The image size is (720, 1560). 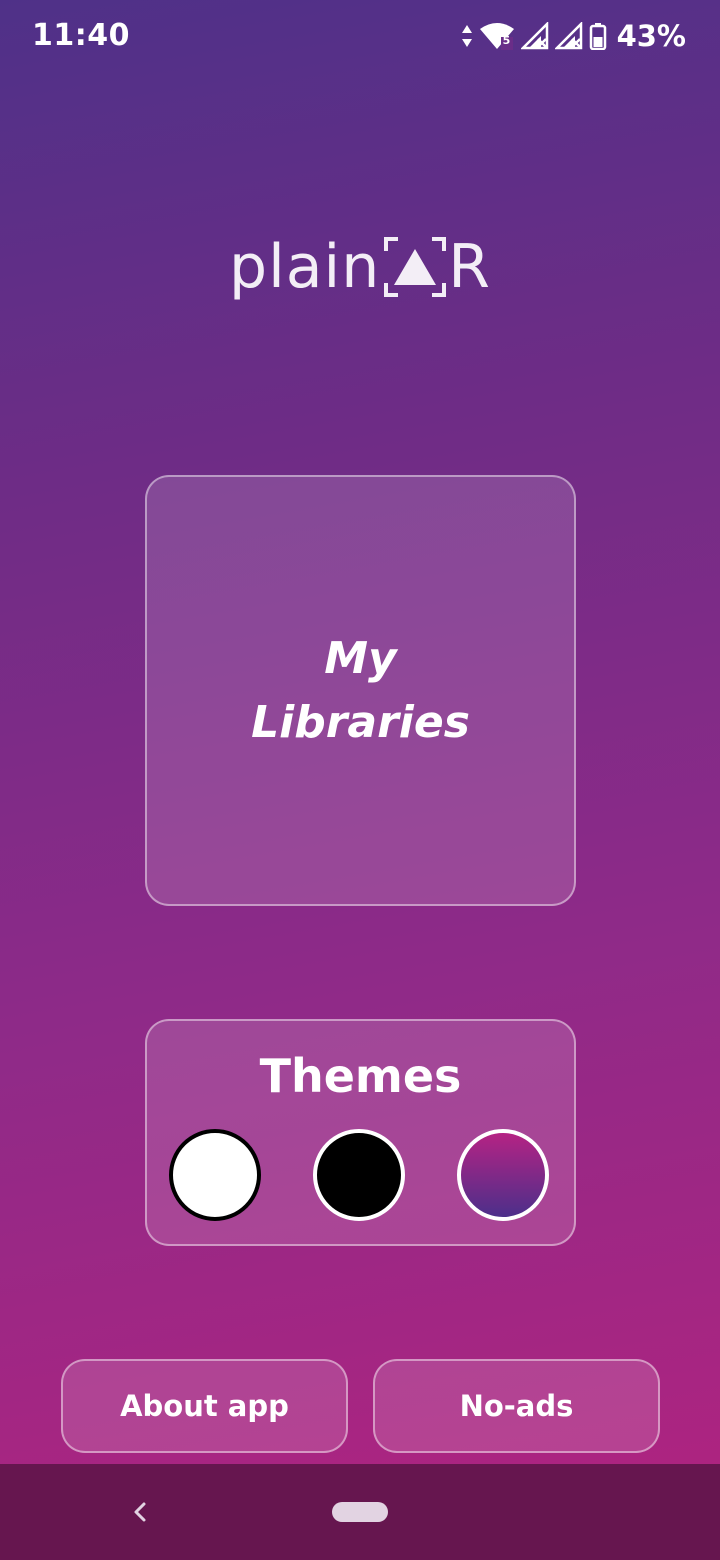 I want to click on status-bar: 11:40 5 43%, so click(x=360, y=36).